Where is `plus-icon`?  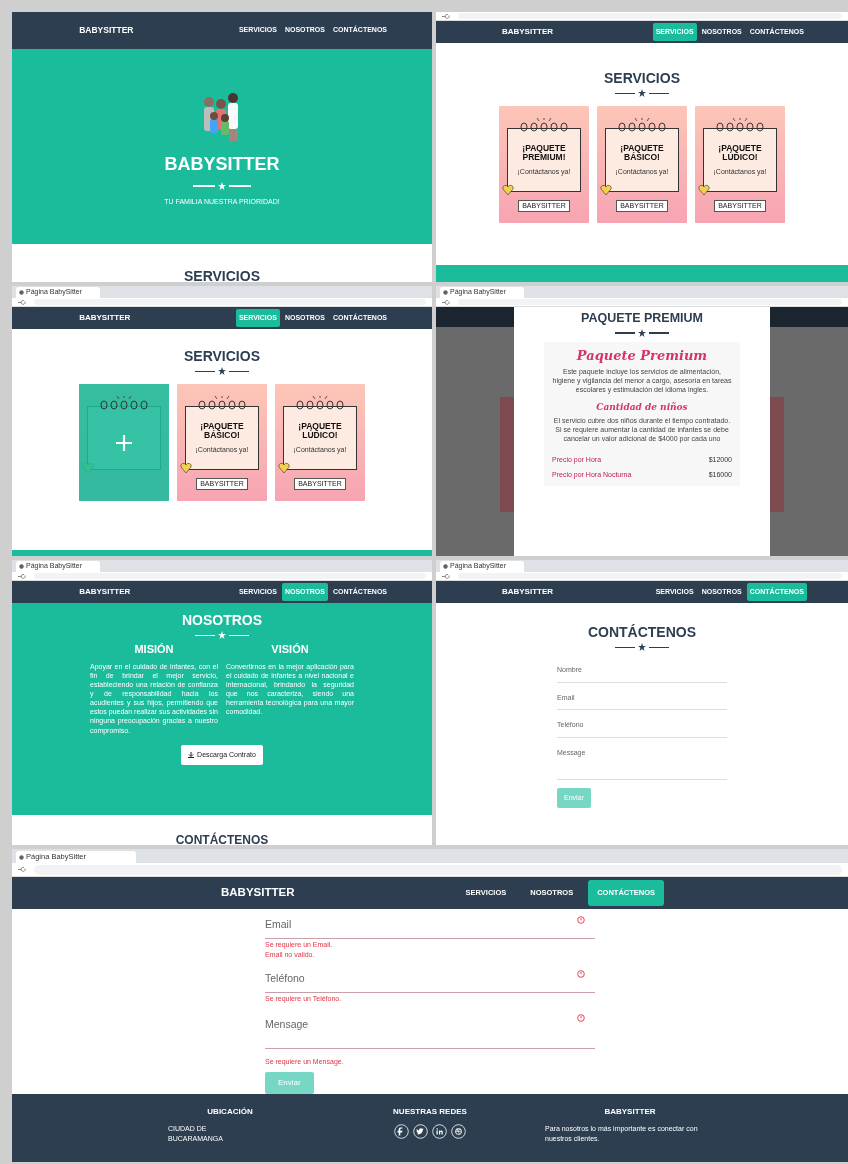 plus-icon is located at coordinates (124, 442).